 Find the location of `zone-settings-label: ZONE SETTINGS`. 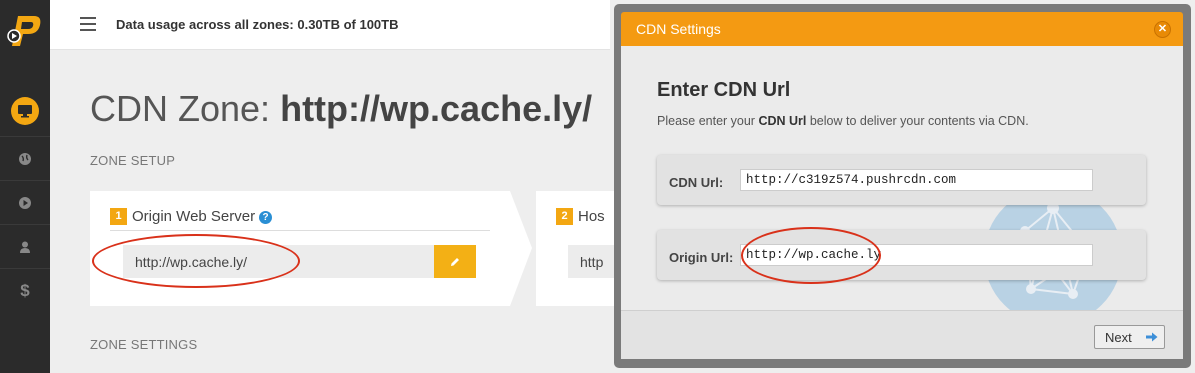

zone-settings-label: ZONE SETTINGS is located at coordinates (144, 344).